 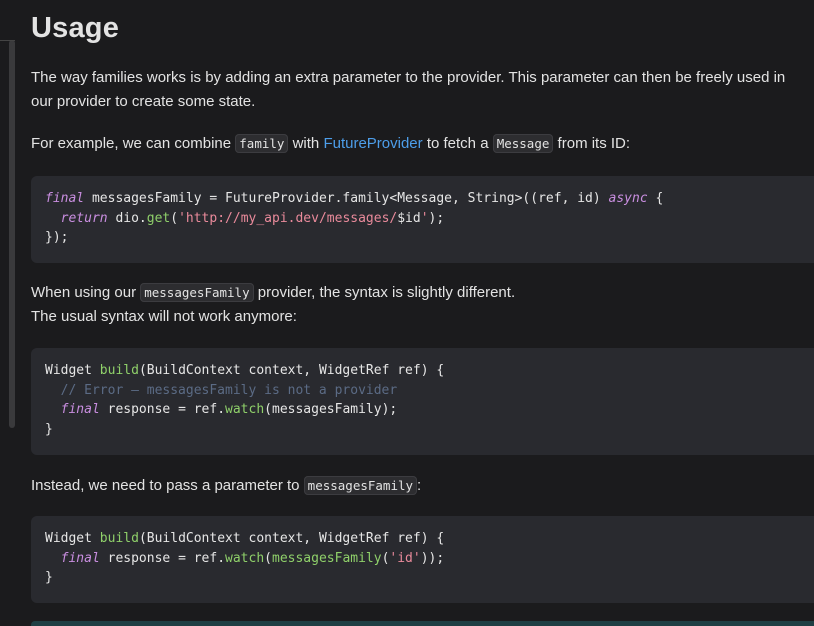 I want to click on page-title: Usage, so click(x=75, y=28).